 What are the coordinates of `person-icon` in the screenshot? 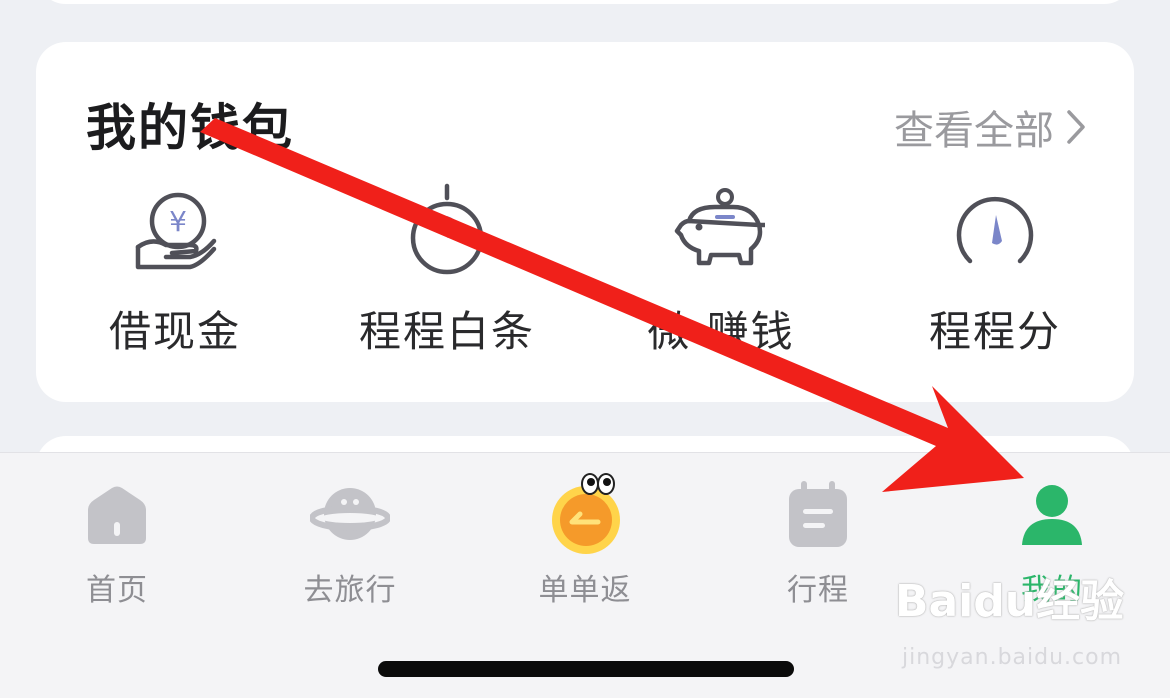 It's located at (1052, 515).